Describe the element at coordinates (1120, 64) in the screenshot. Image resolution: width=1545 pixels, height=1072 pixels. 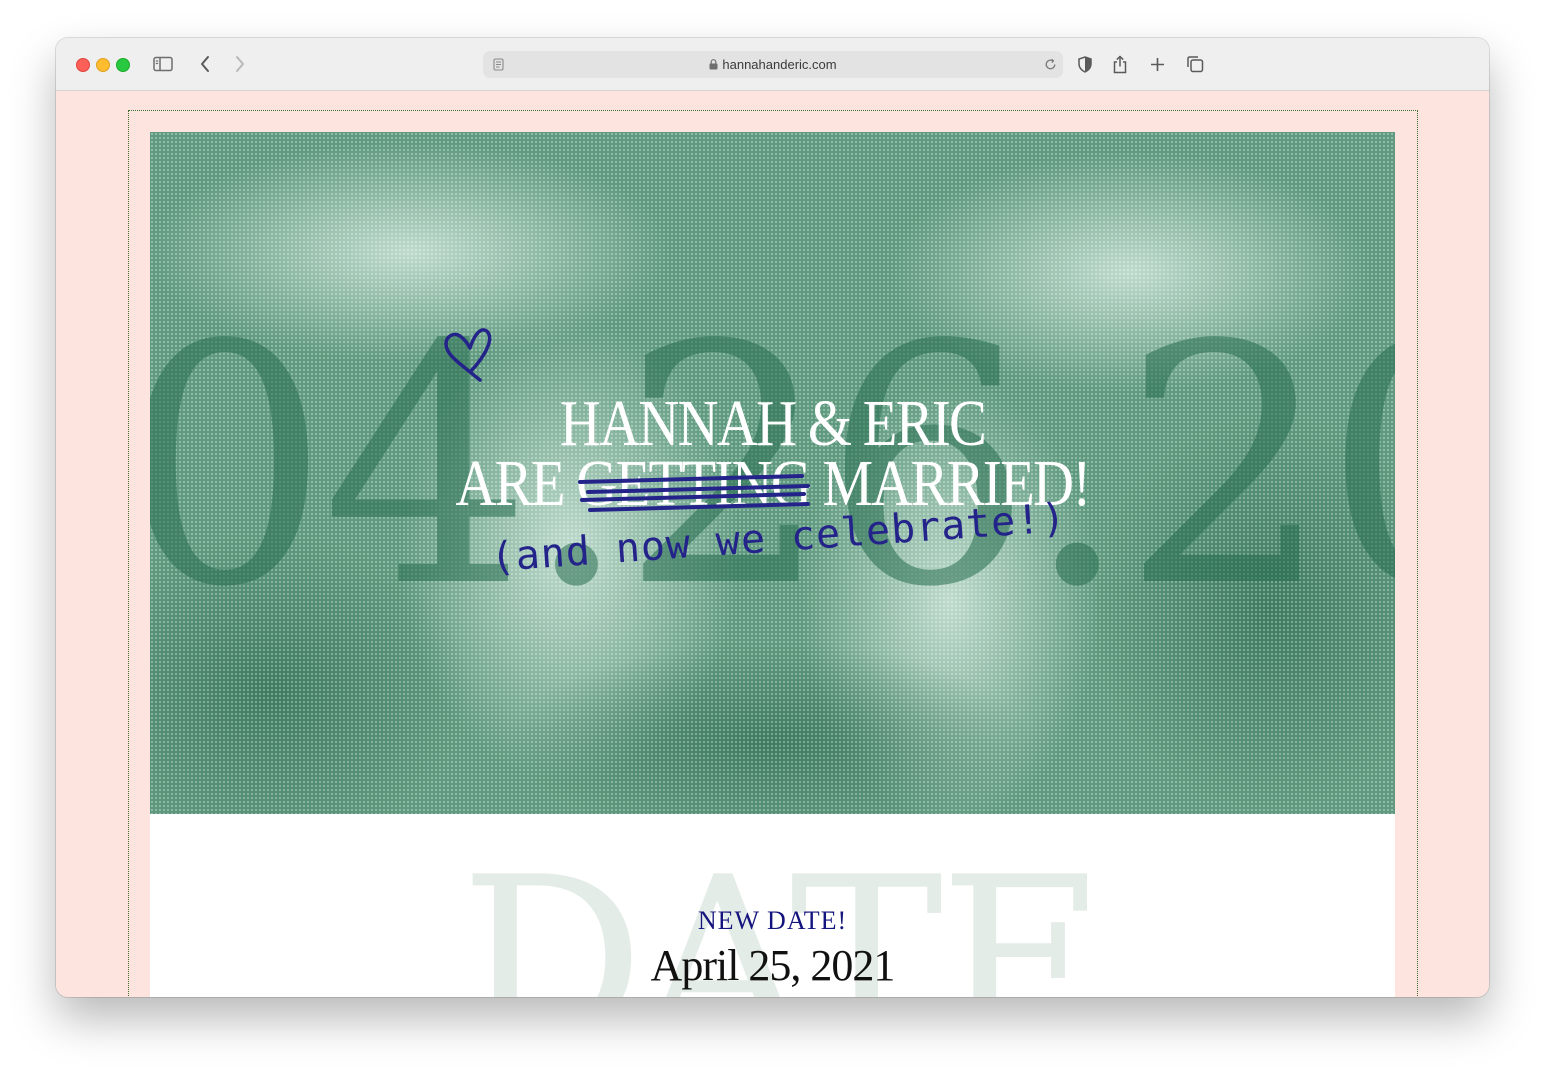
I see `share-icon` at that location.